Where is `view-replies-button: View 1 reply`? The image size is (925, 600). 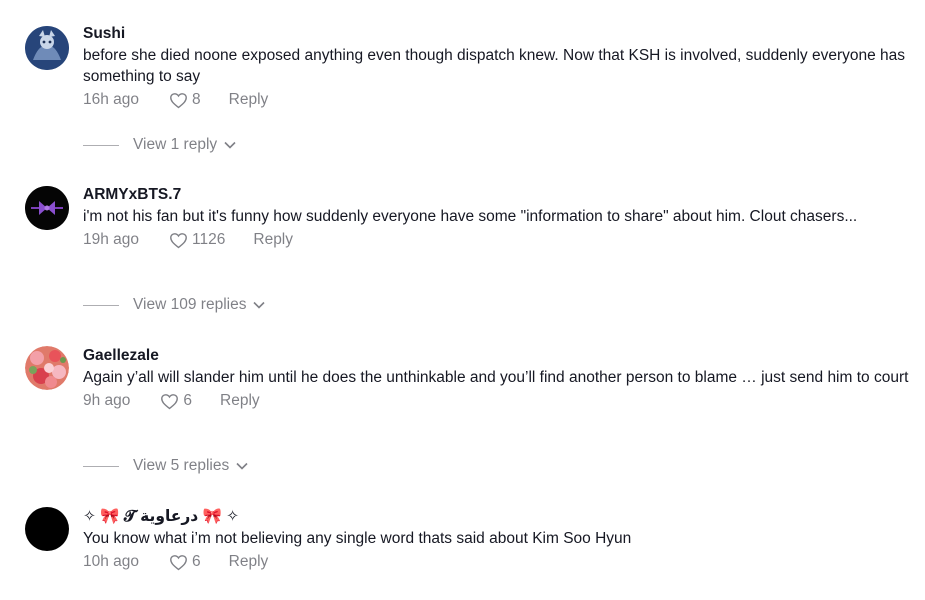
view-replies-button: View 1 reply is located at coordinates (159, 145).